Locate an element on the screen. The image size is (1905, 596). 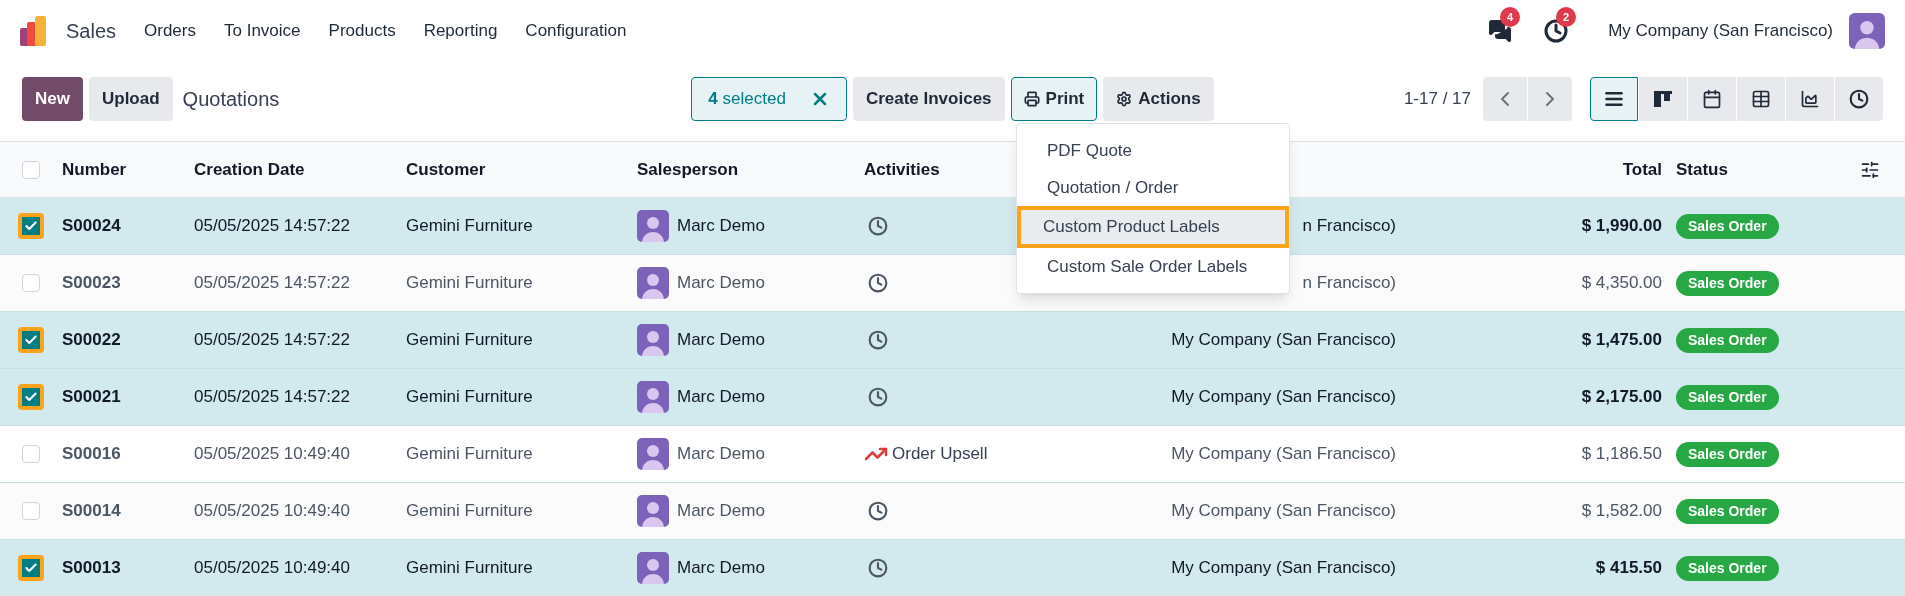
activity-label: Order Upsell is located at coordinates (940, 454).